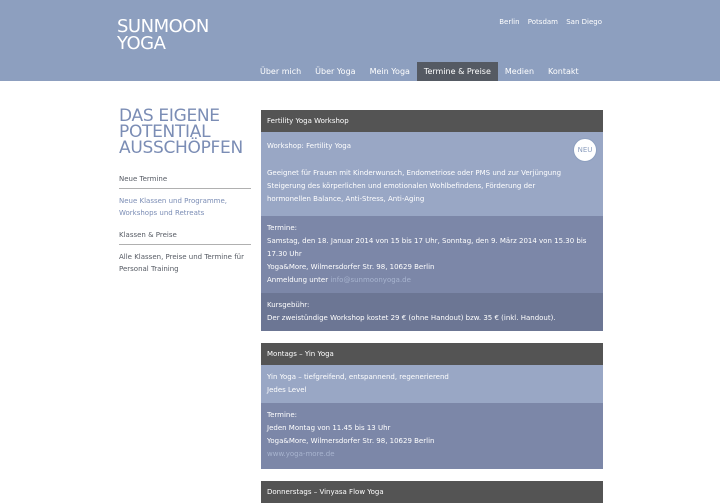  Describe the element at coordinates (181, 257) in the screenshot. I see `text-line: Alle Klassen, Preise und Termine für` at that location.